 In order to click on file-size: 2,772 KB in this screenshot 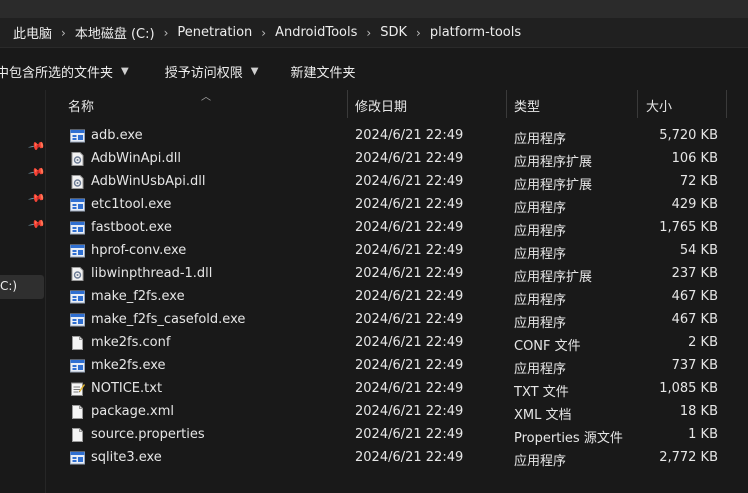, I will do `click(688, 457)`.